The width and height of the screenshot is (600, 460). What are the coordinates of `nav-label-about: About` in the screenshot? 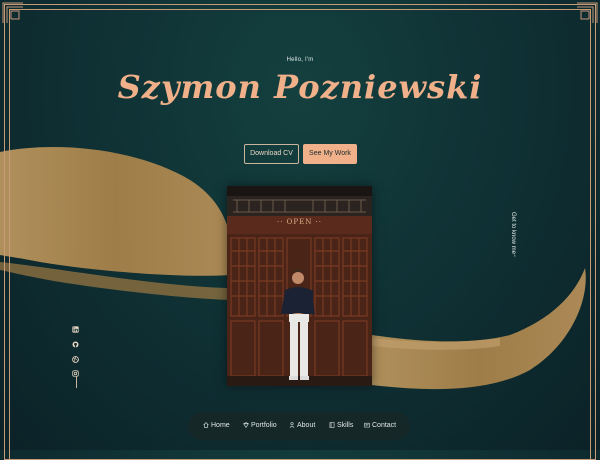 It's located at (306, 425).